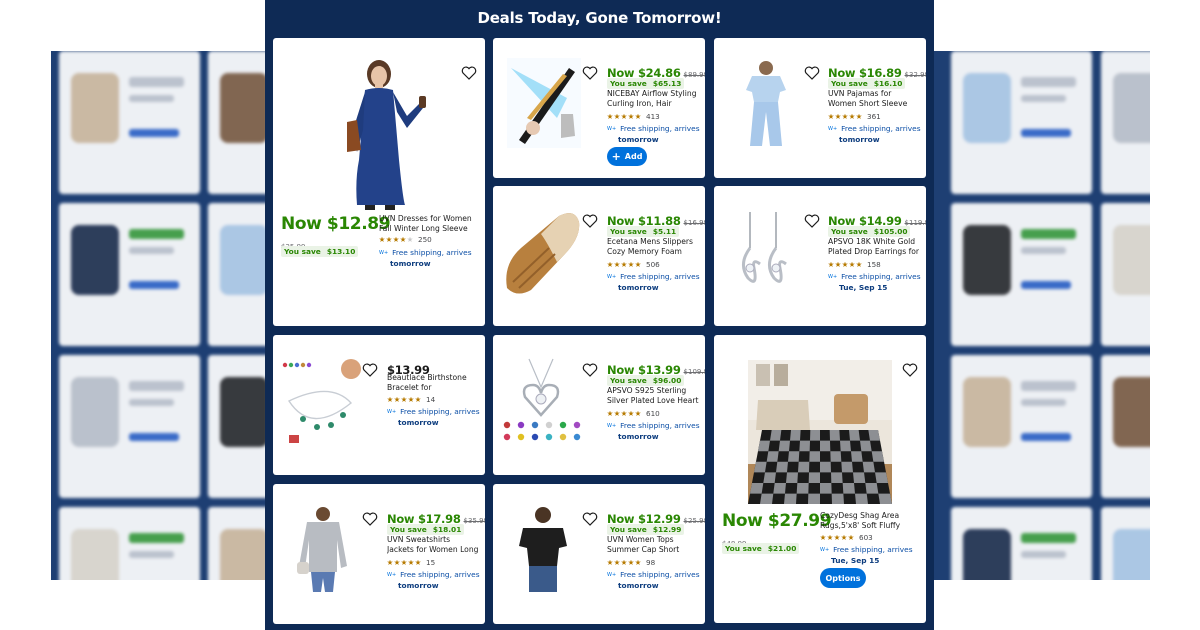  Describe the element at coordinates (323, 549) in the screenshot. I see `product-image-sweatshirt` at that location.